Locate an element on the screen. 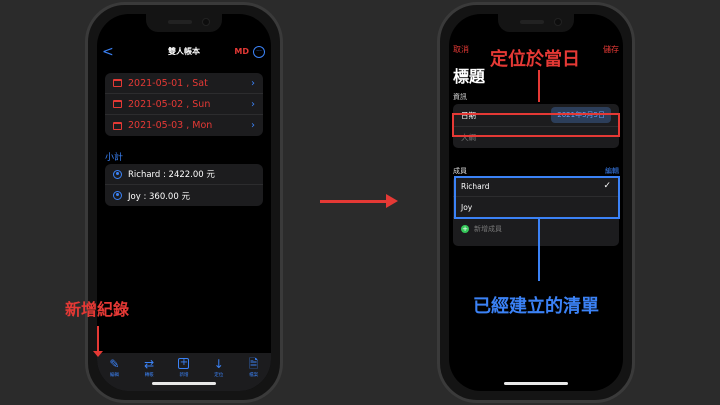 The image size is (720, 405). members-section-label: 成員 is located at coordinates (460, 171).